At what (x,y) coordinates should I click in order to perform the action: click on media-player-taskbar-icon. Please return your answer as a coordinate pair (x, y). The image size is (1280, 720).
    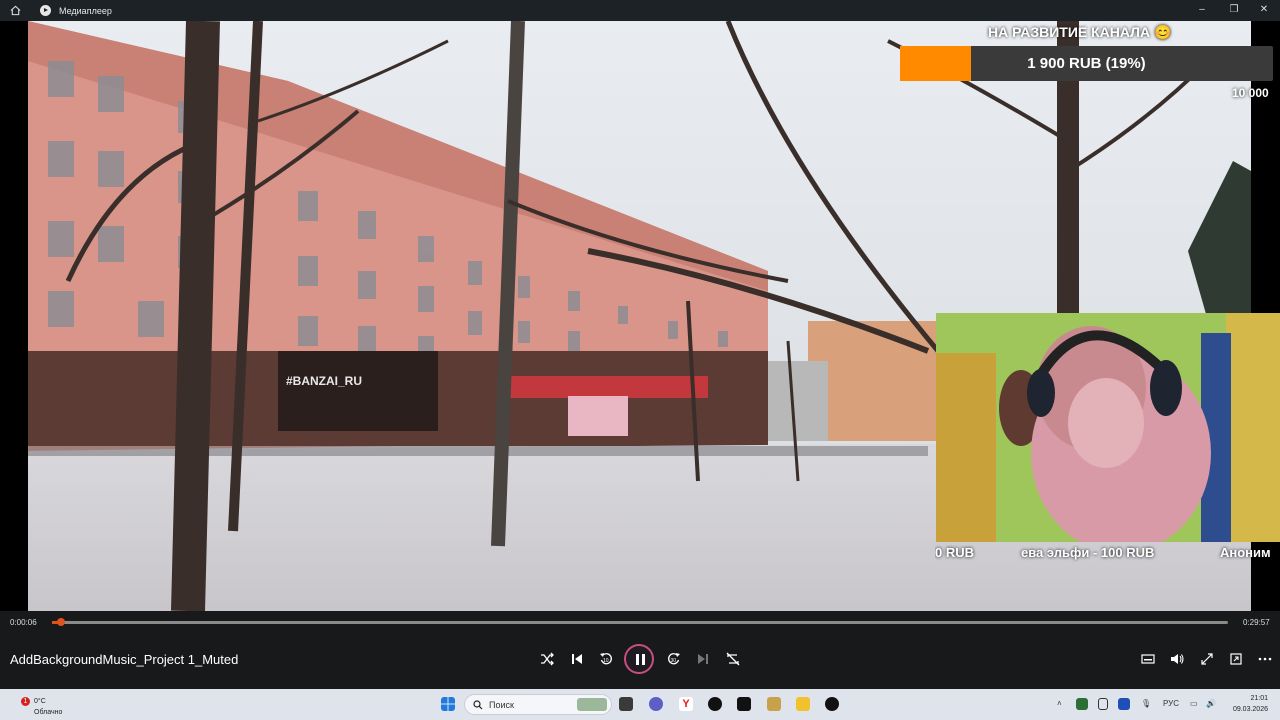
    Looking at the image, I should click on (832, 704).